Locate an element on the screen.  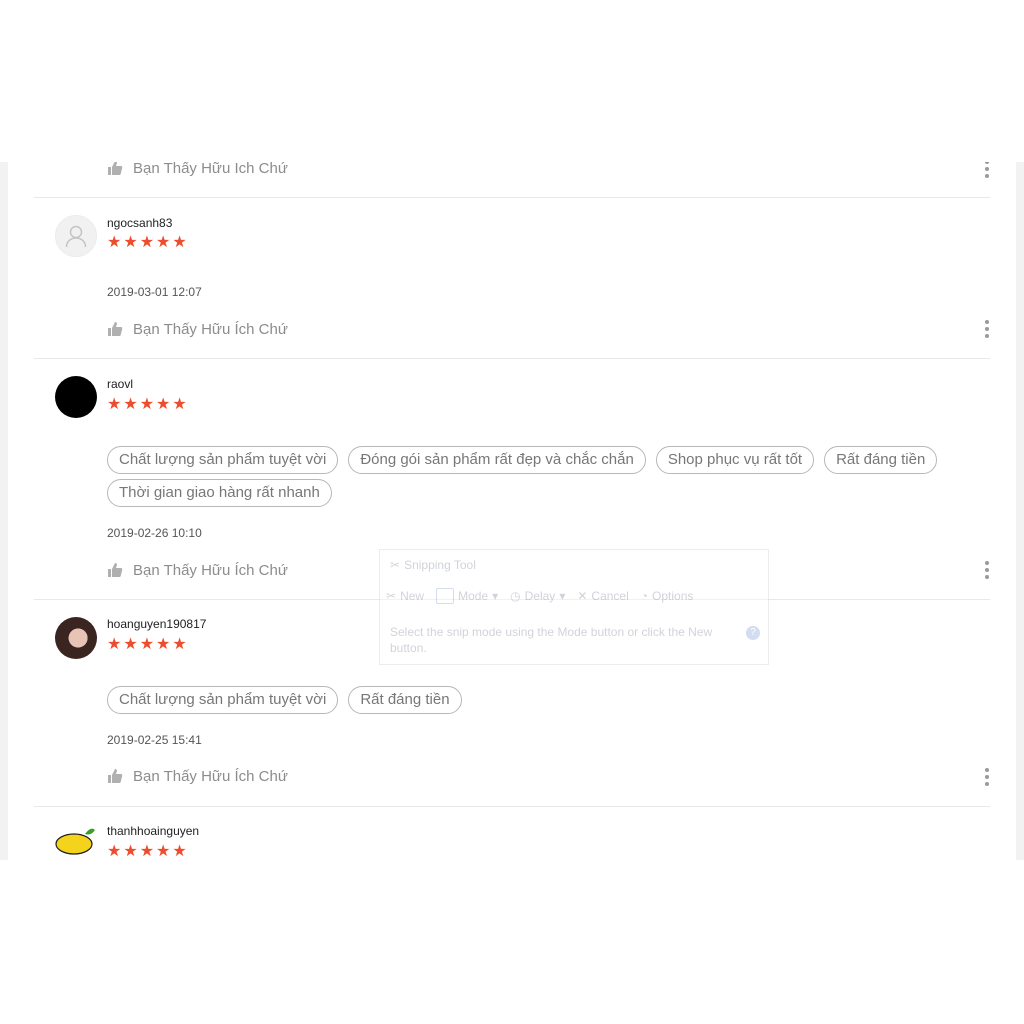
review-username: raovl is located at coordinates (120, 384).